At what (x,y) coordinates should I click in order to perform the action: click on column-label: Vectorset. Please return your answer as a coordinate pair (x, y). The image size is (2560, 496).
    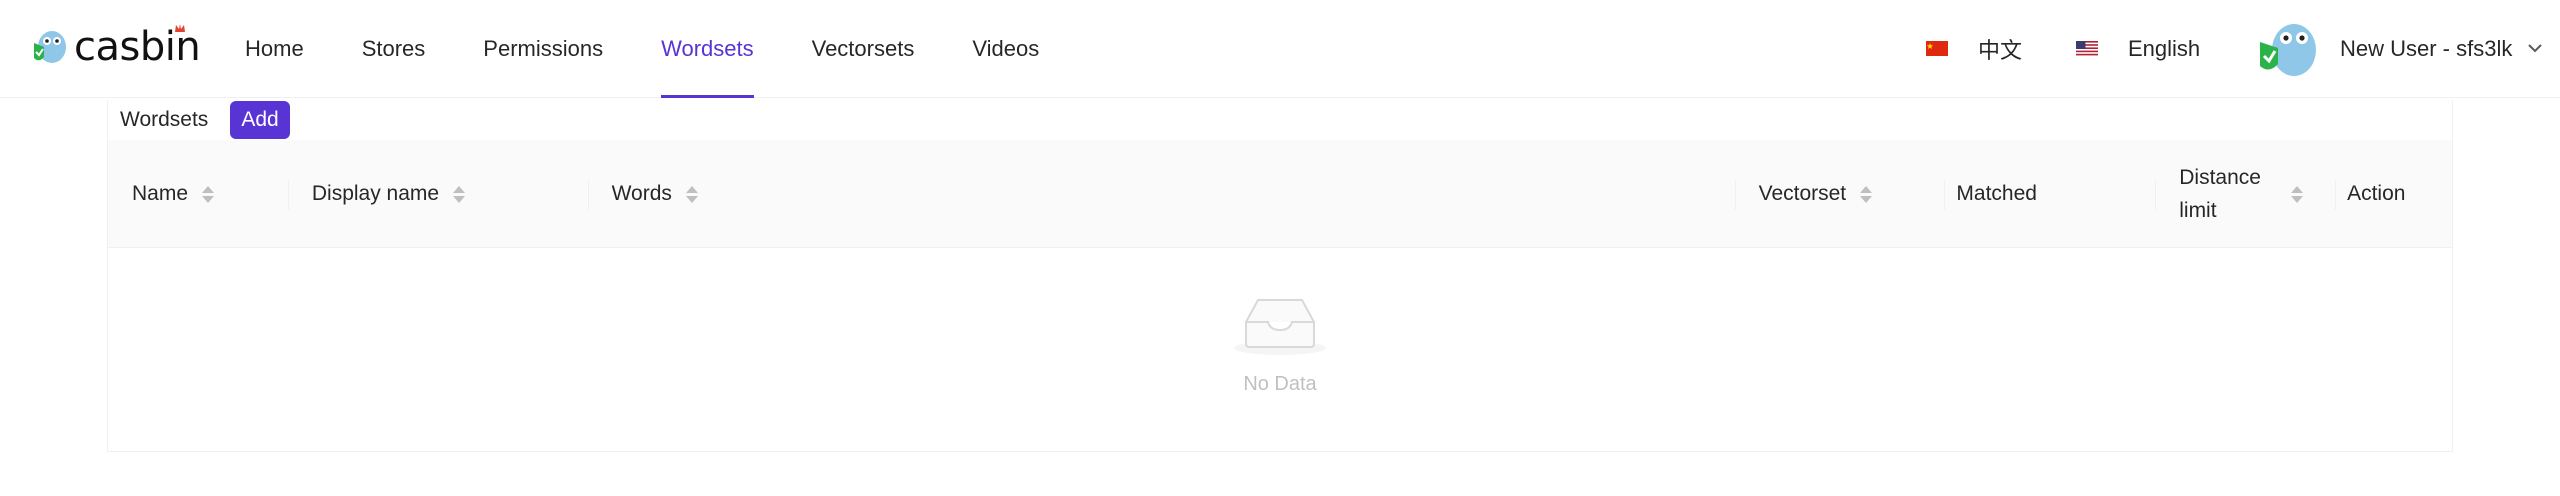
    Looking at the image, I should click on (1802, 193).